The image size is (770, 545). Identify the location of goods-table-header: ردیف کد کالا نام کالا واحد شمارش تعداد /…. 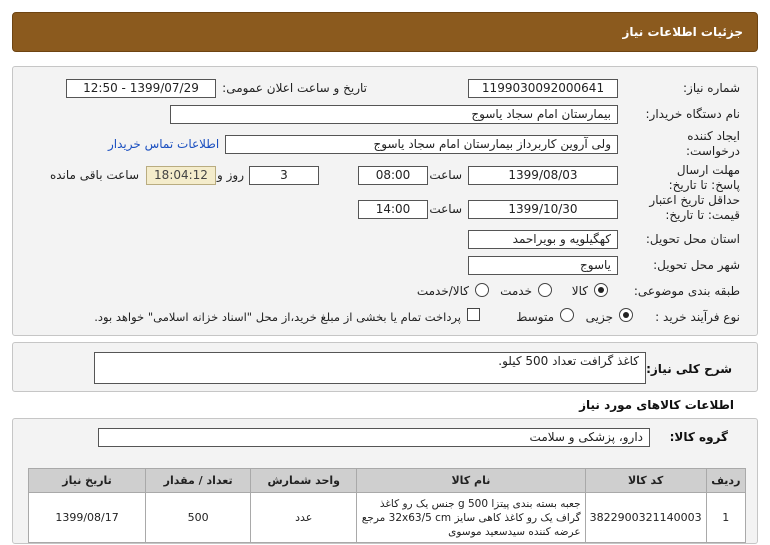
(387, 480).